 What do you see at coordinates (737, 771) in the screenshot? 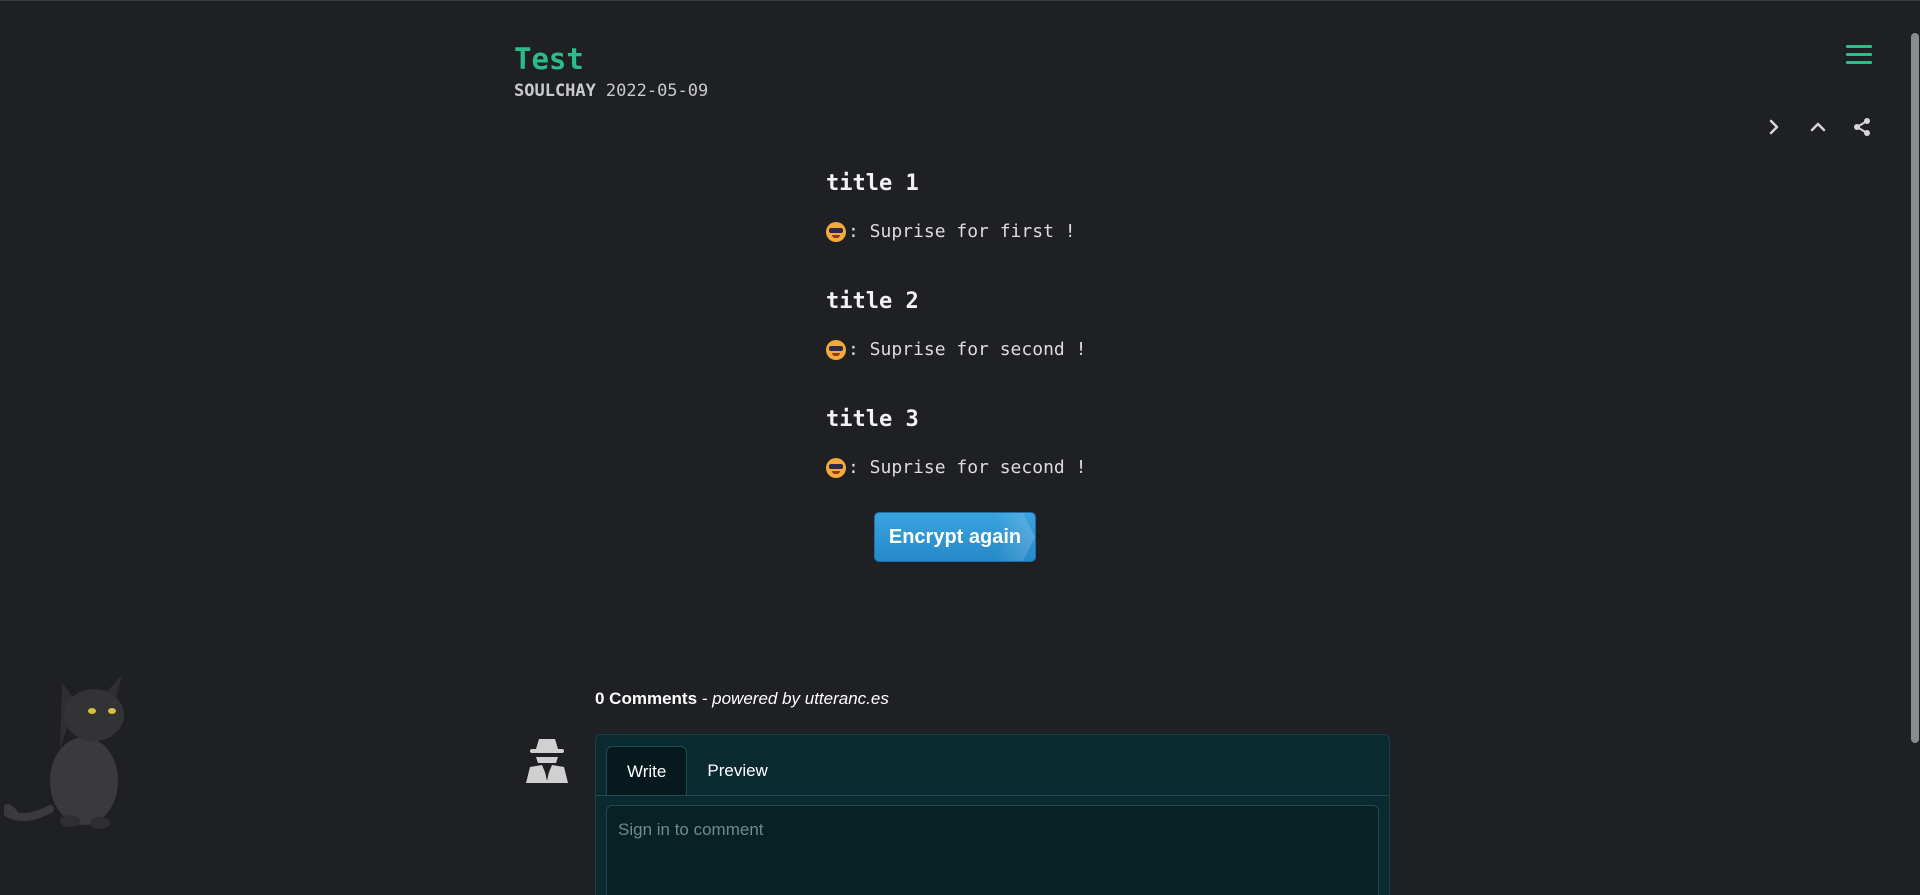
I see `tab-preview: Preview` at bounding box center [737, 771].